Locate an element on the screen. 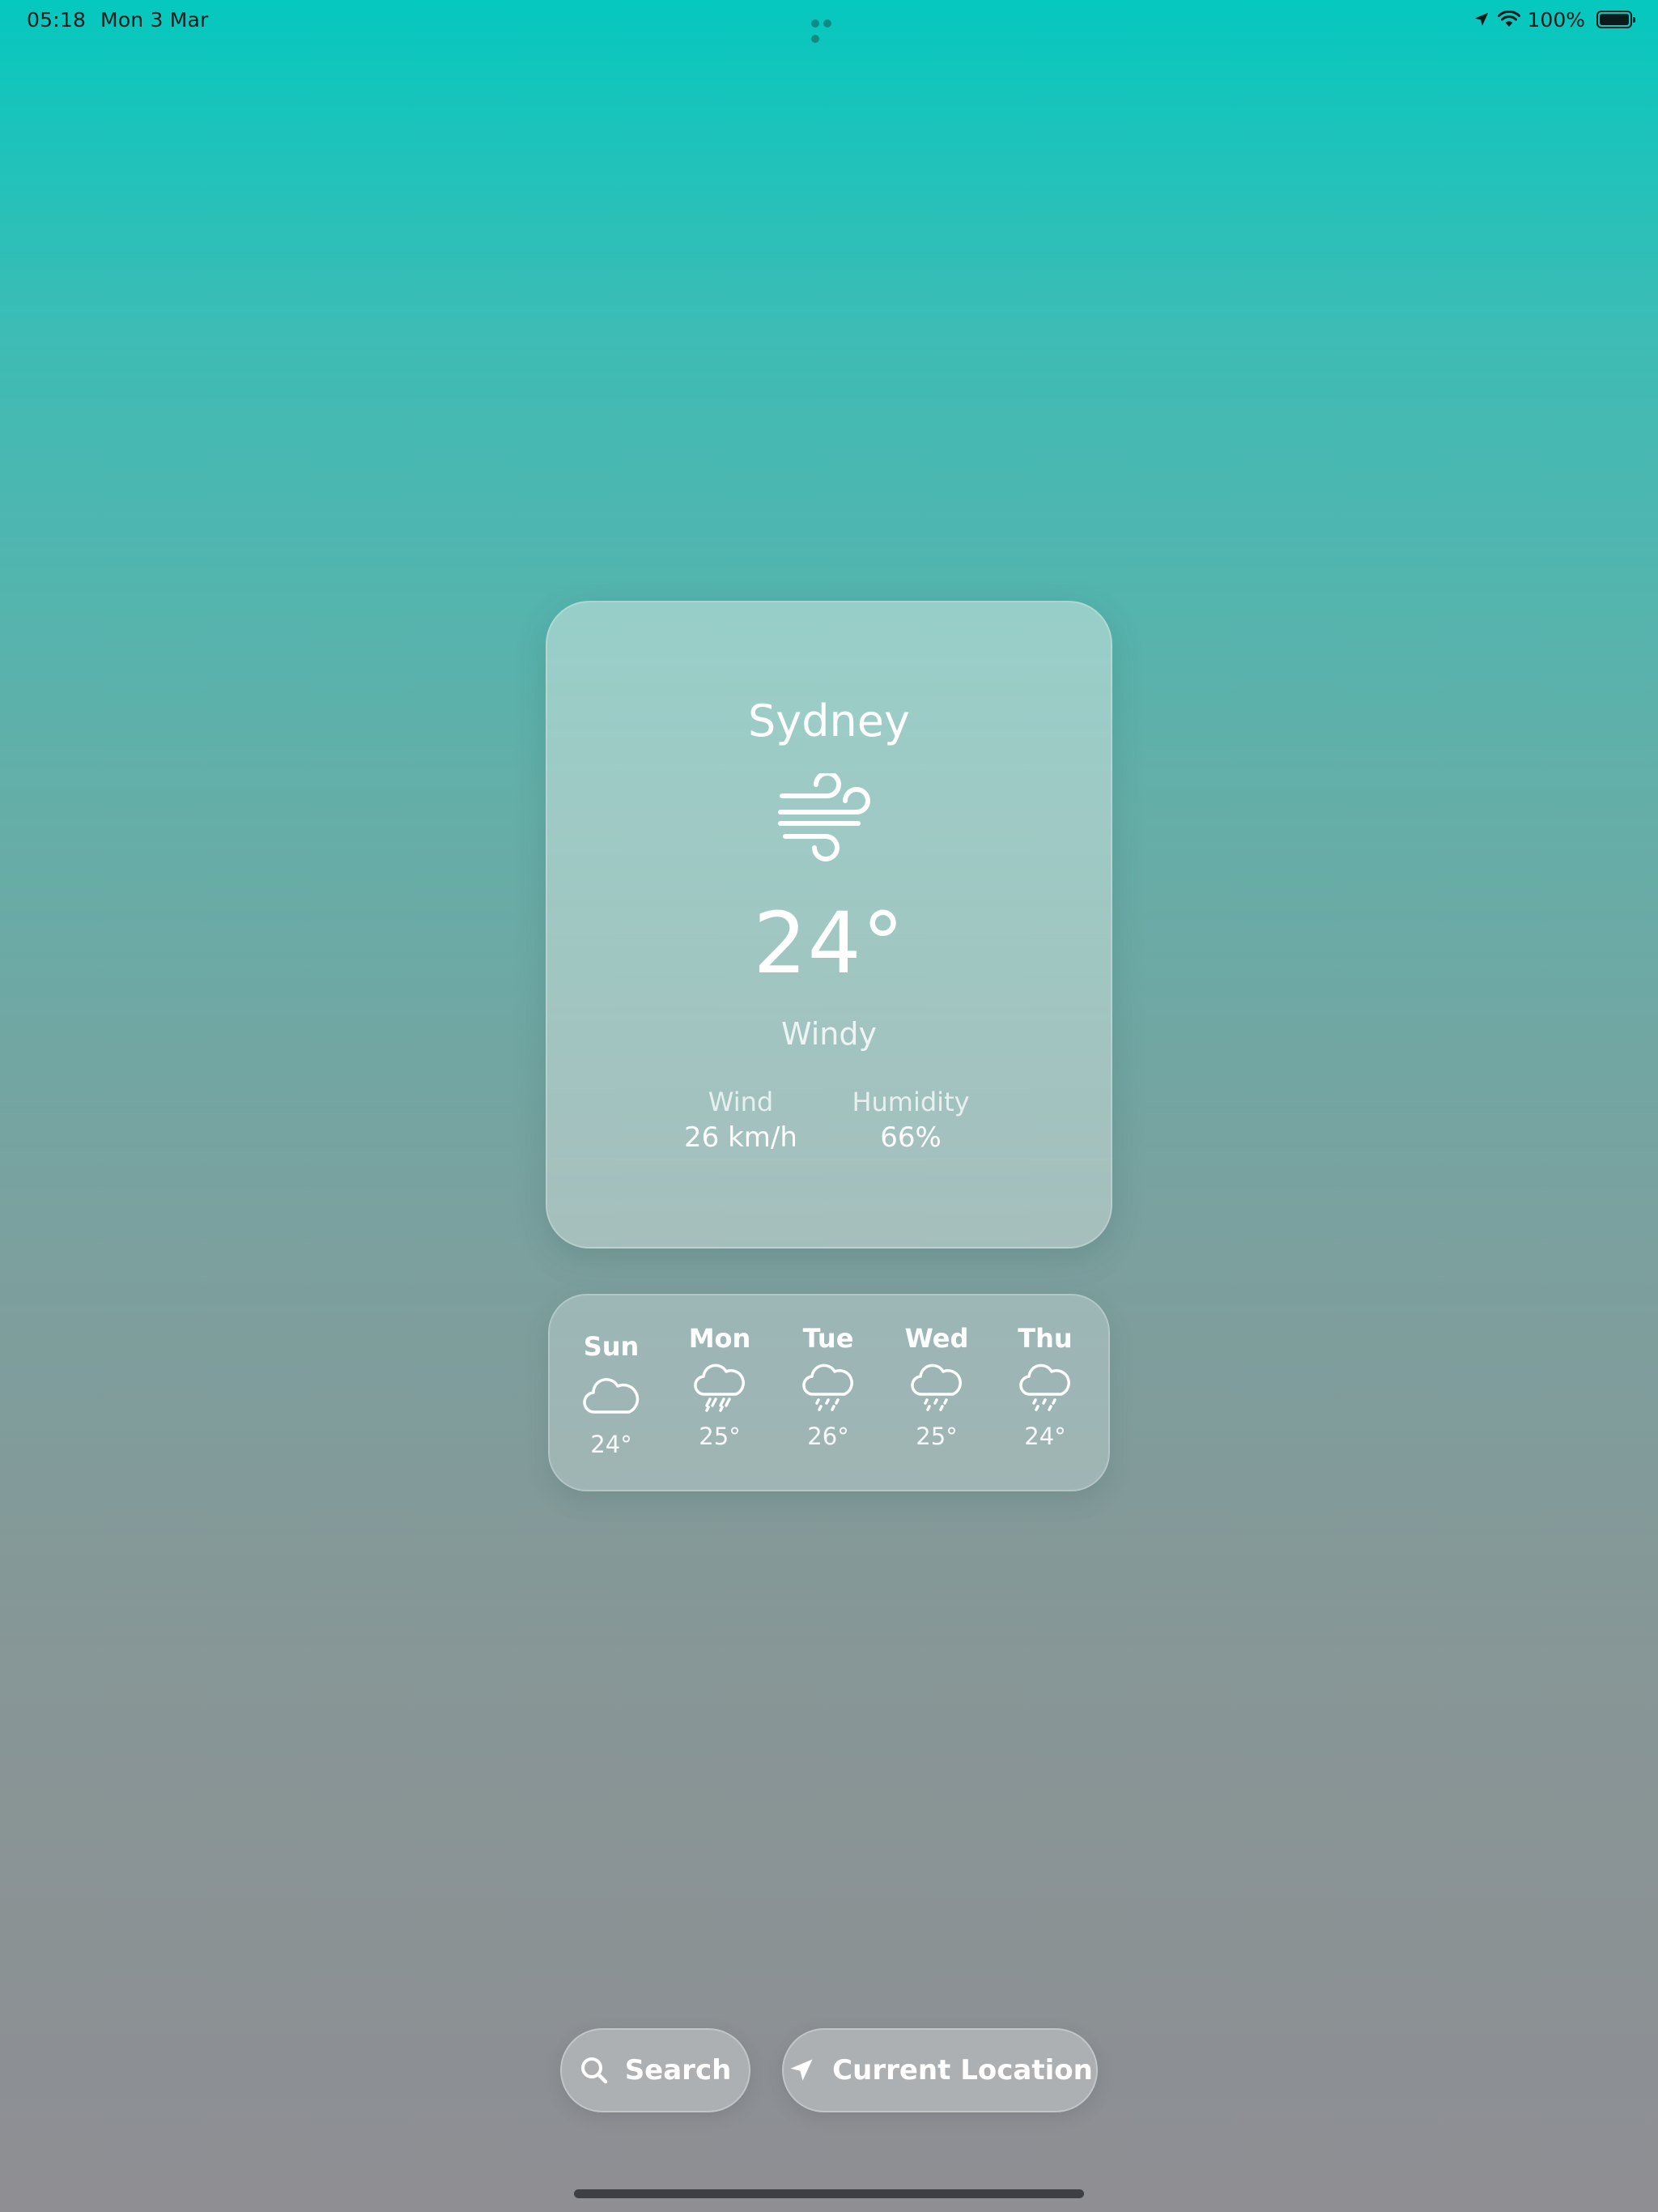  forecast-day: Mon 25° is located at coordinates (719, 1387).